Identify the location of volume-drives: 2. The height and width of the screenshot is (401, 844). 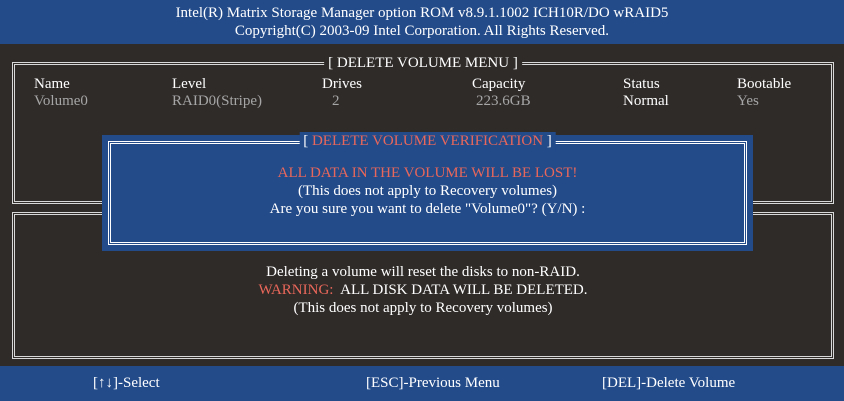
(336, 101).